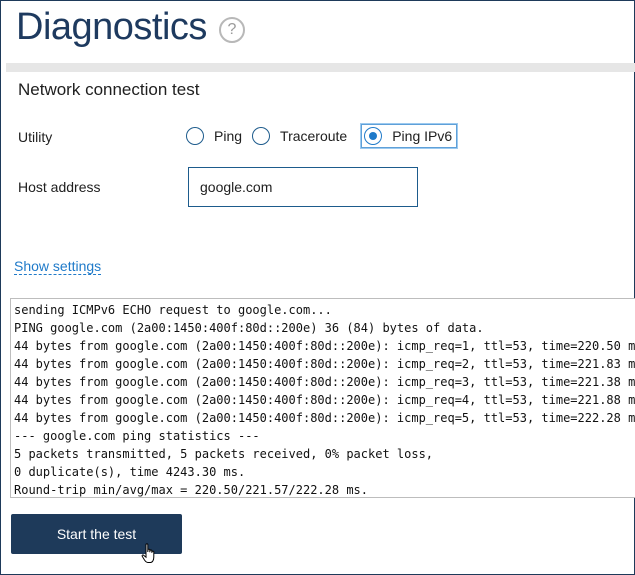 The height and width of the screenshot is (575, 635). What do you see at coordinates (148, 553) in the screenshot?
I see `hand-pointer-cursor-icon` at bounding box center [148, 553].